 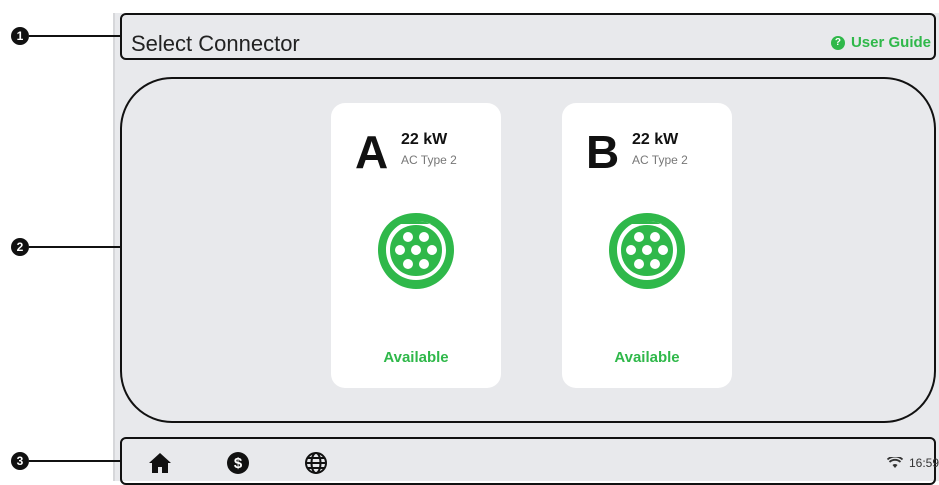 What do you see at coordinates (215, 43) in the screenshot?
I see `page-title: Select Connector` at bounding box center [215, 43].